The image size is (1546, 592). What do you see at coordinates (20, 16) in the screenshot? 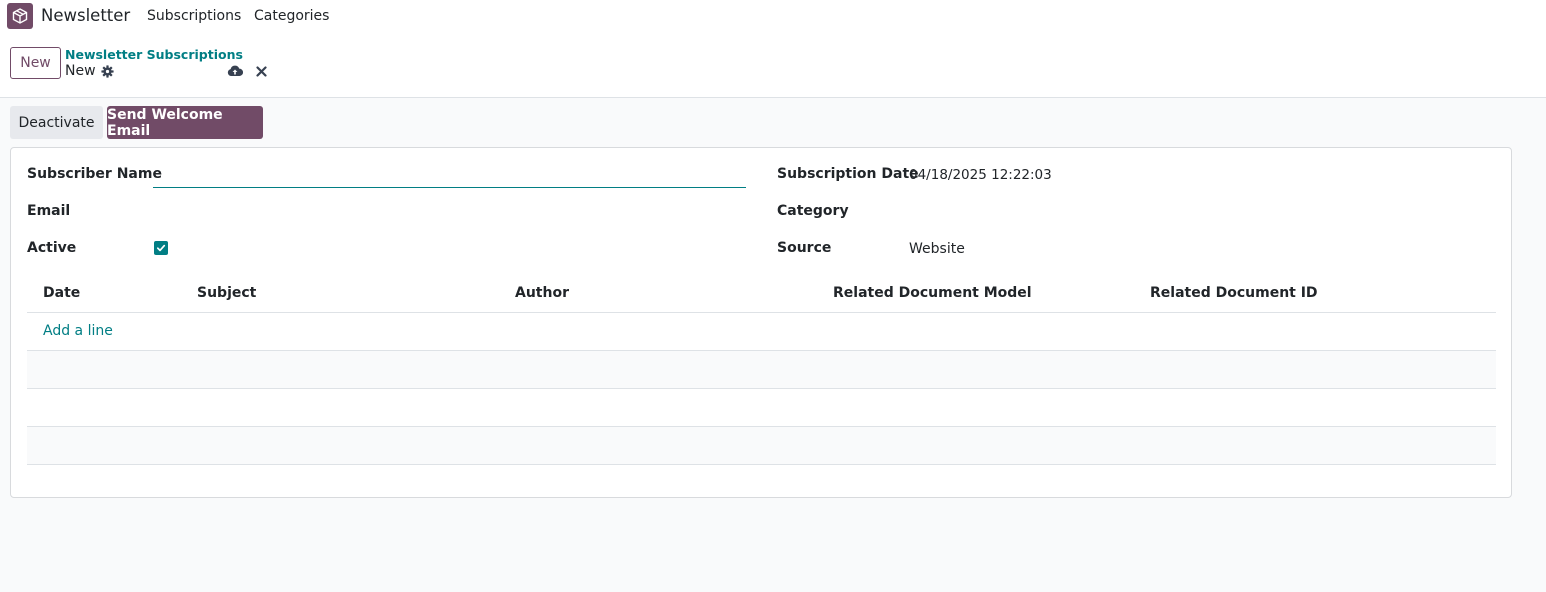
I see `box-icon` at bounding box center [20, 16].